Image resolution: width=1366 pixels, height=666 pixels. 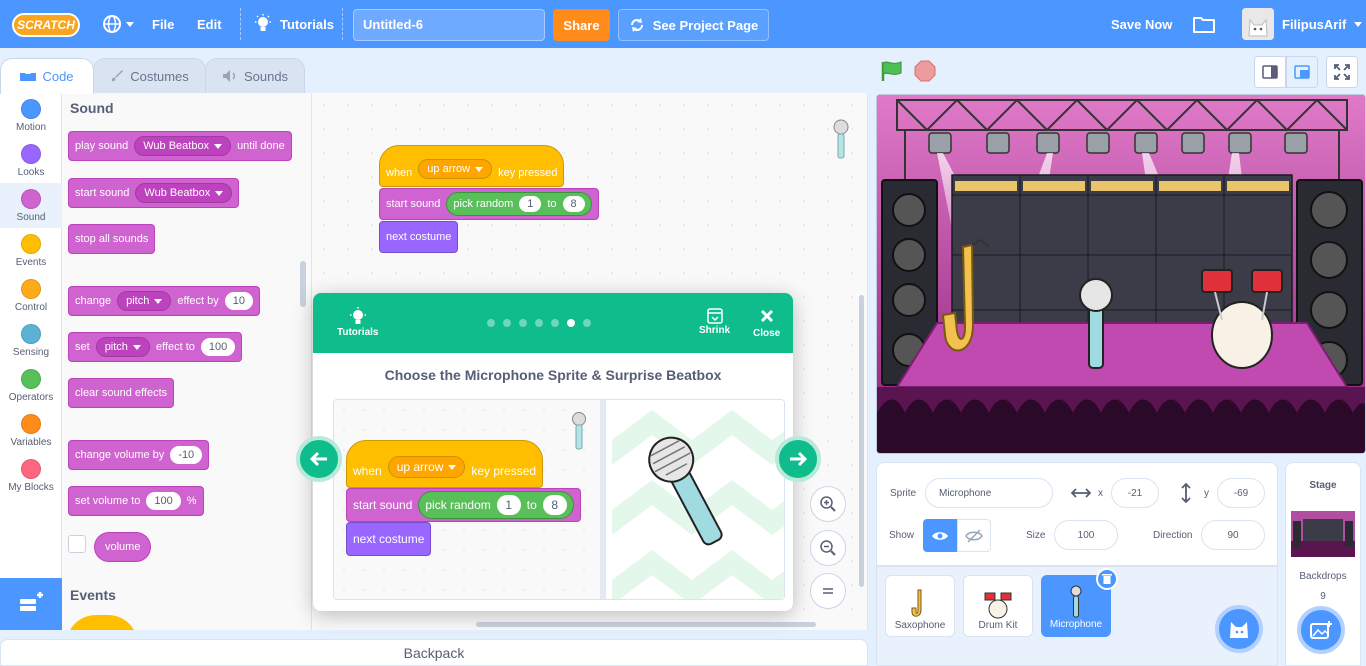 I want to click on sprite-card-drum-kit: Drum Kit, so click(x=998, y=606).